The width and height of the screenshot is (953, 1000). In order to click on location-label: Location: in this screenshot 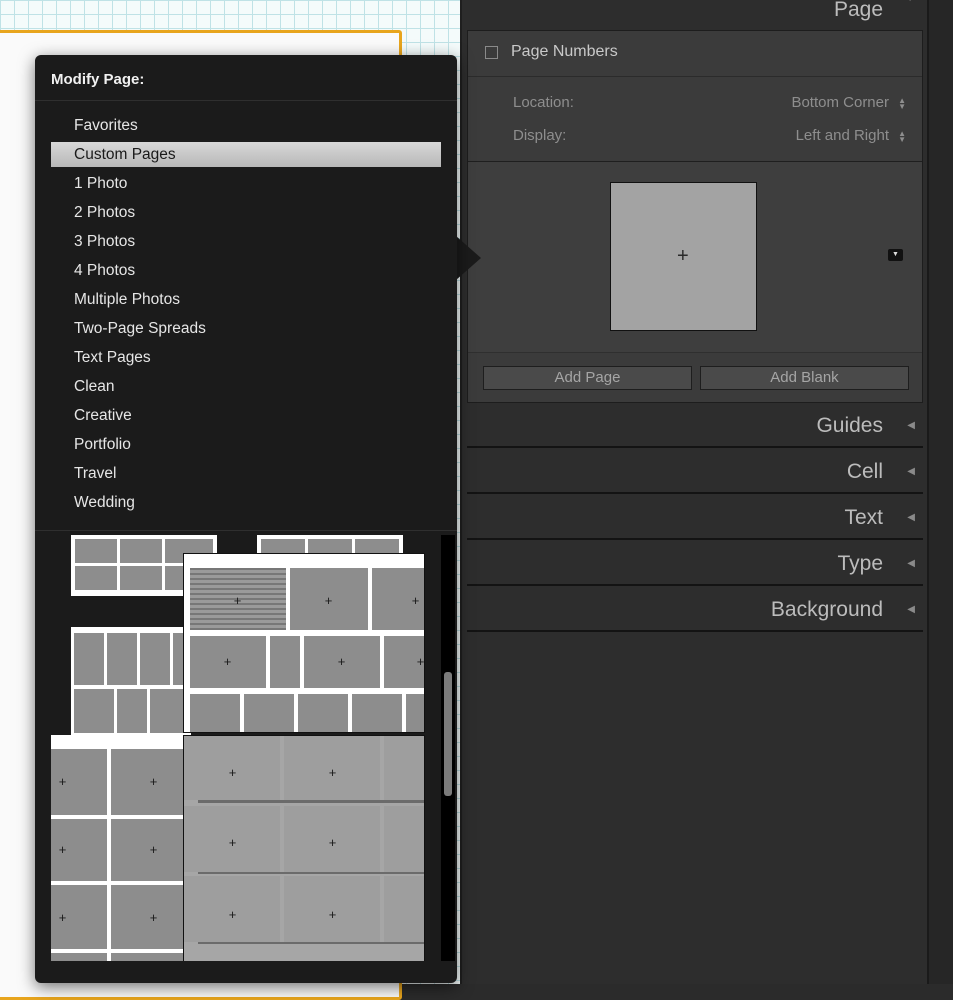, I will do `click(543, 102)`.